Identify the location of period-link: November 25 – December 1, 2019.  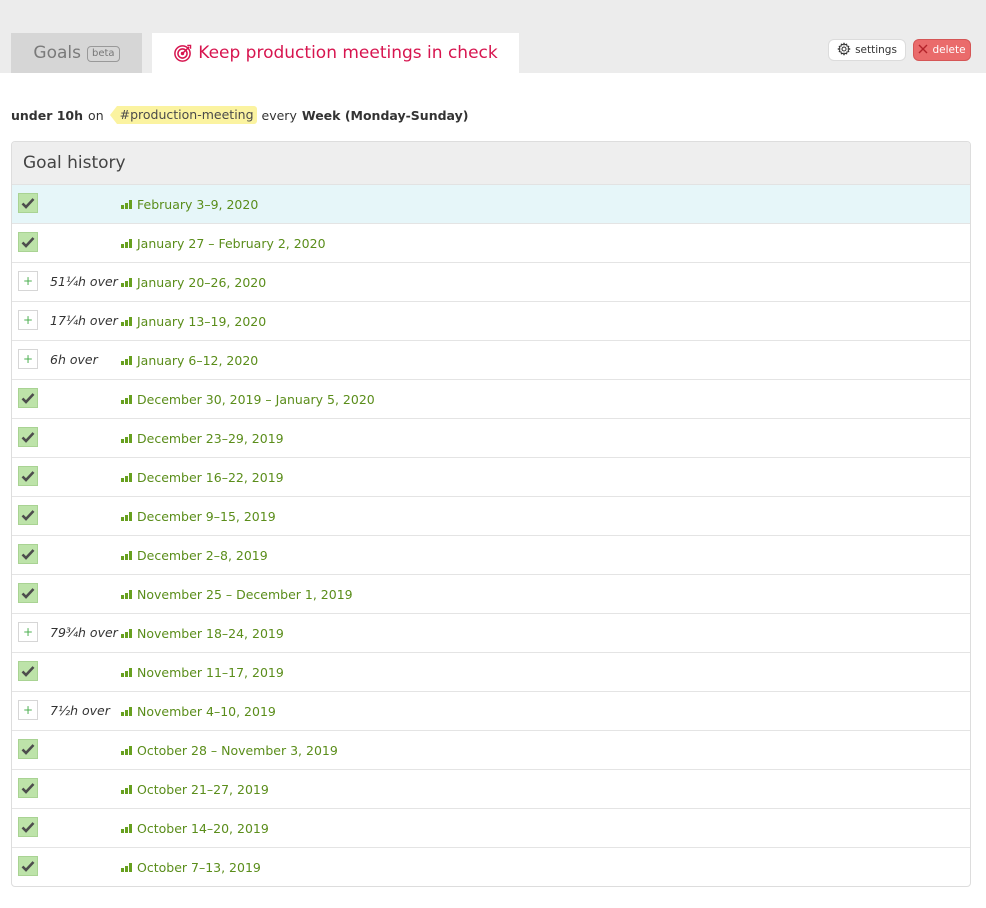
(237, 594).